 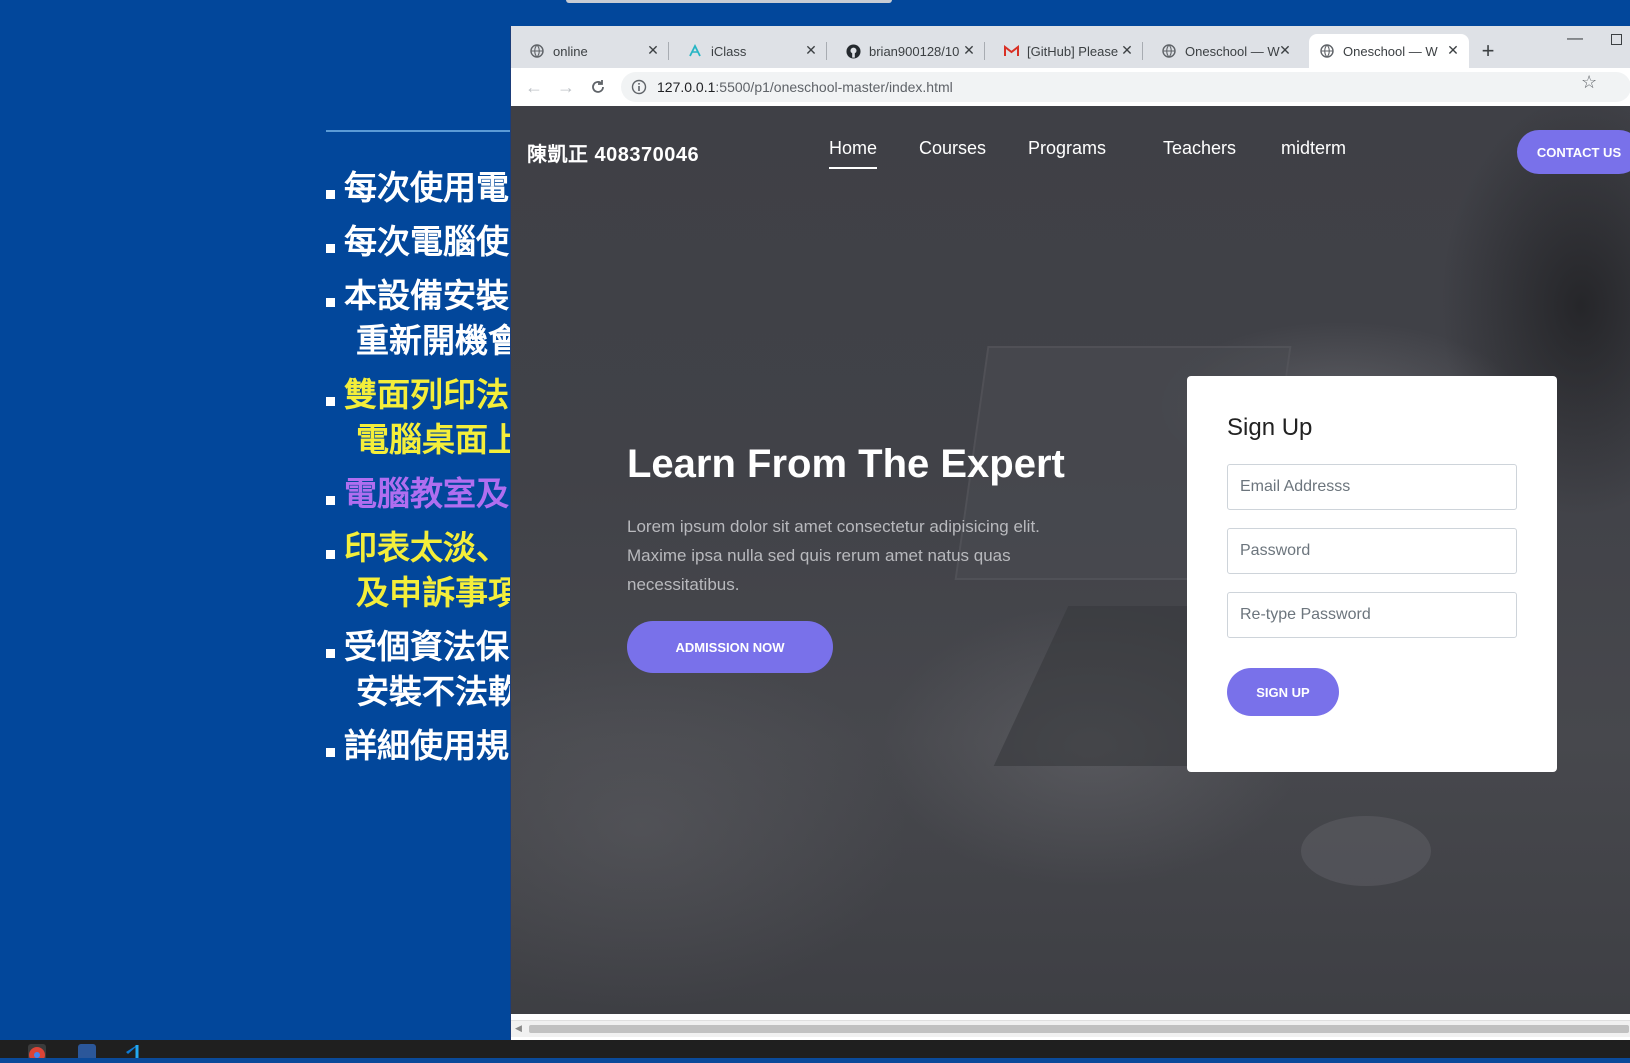 I want to click on tab-title: online, so click(x=570, y=51).